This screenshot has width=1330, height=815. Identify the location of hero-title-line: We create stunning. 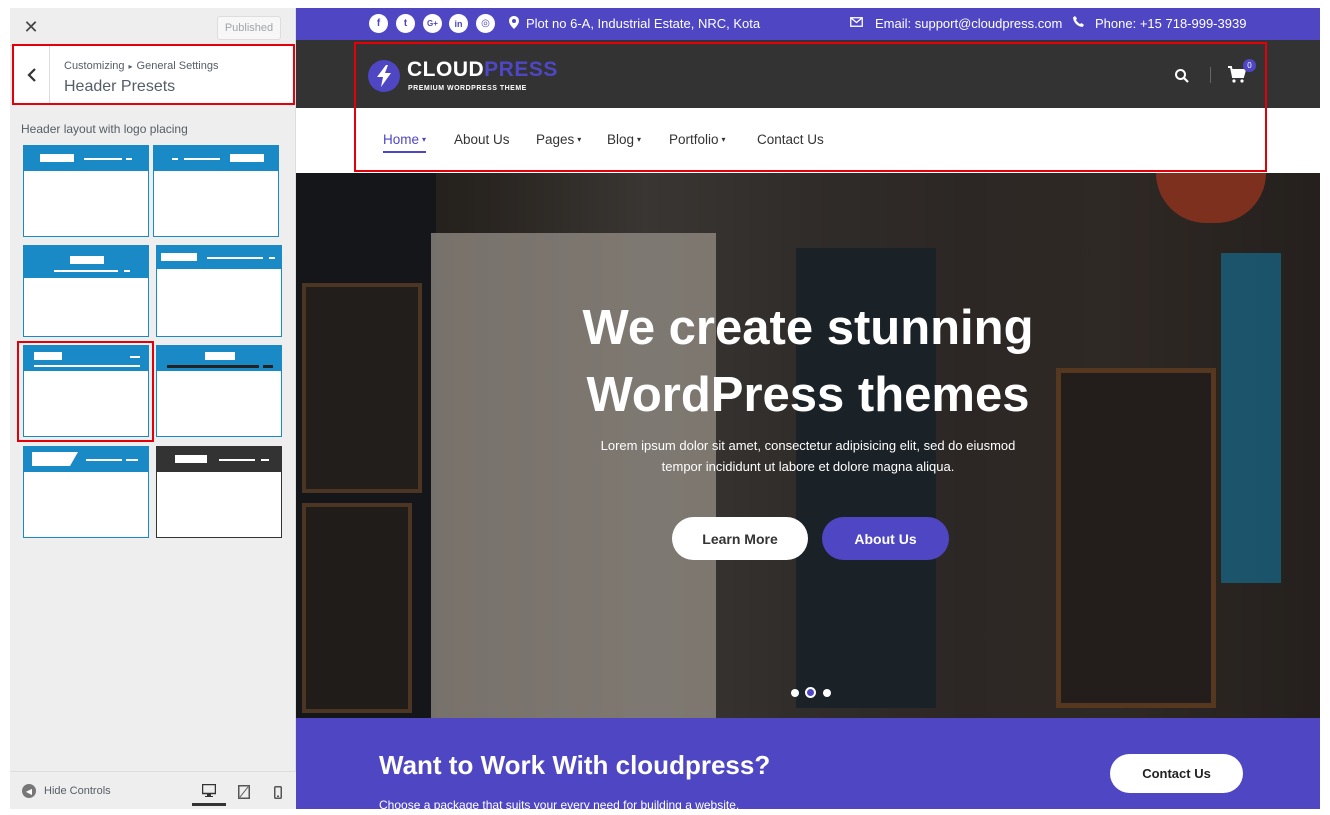
(808, 328).